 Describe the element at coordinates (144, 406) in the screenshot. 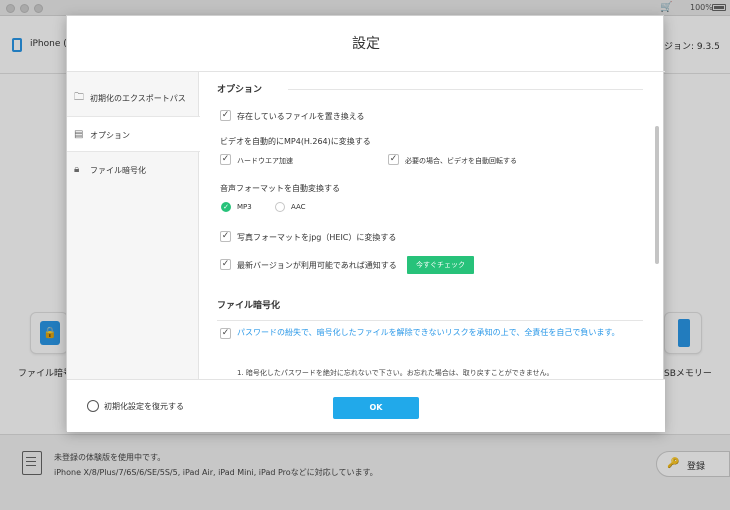

I see `restore-defaults-link: 初期化設定を復元する` at that location.